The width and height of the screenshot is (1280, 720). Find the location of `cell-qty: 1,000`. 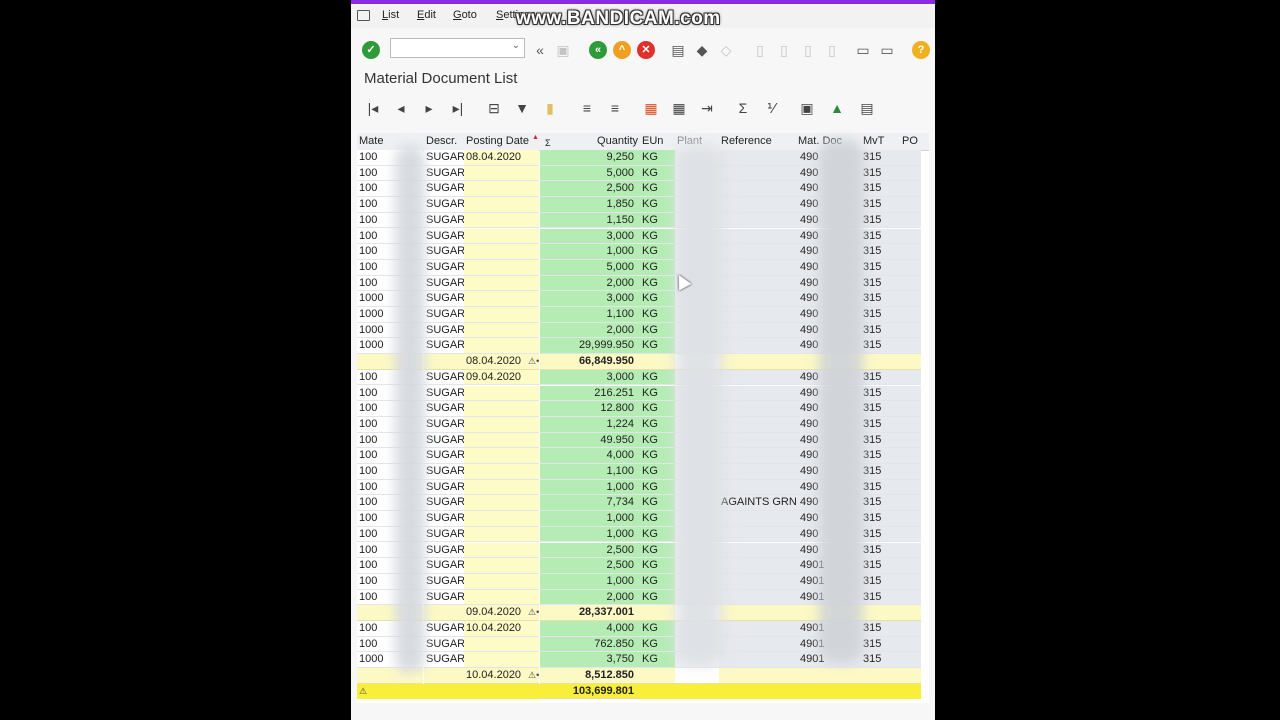

cell-qty: 1,000 is located at coordinates (590, 252).